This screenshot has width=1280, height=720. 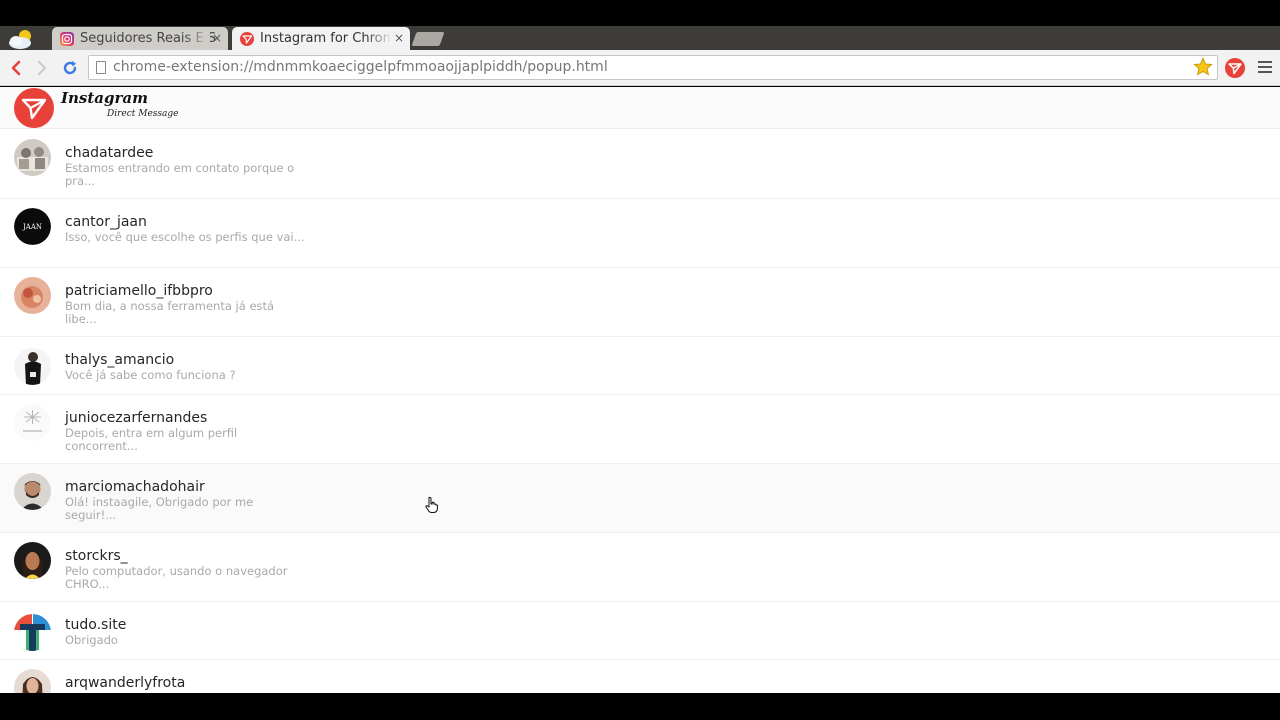 I want to click on new-tab-button, so click(x=428, y=39).